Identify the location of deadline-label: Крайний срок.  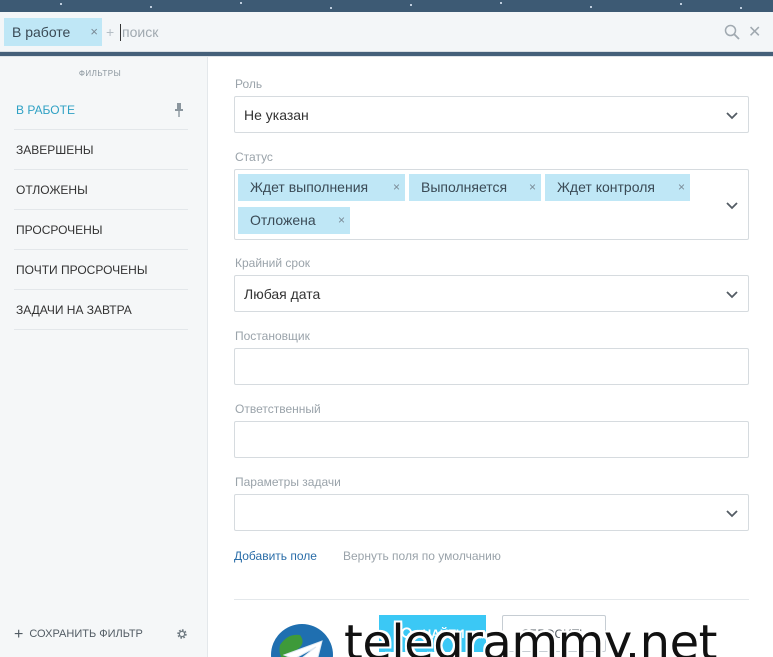
(273, 263).